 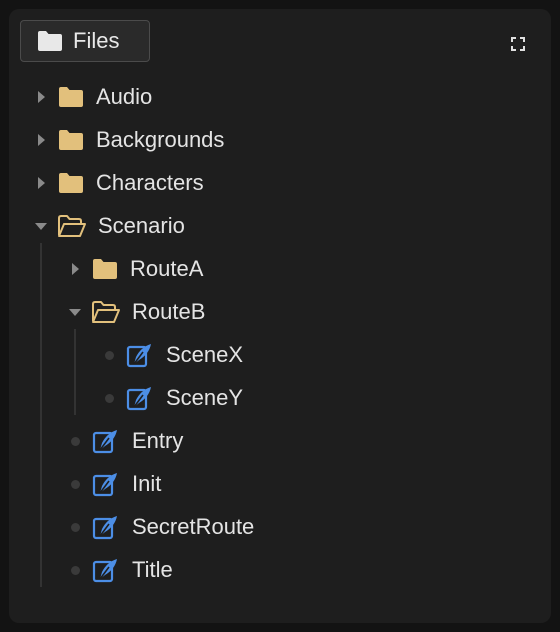 What do you see at coordinates (193, 526) in the screenshot?
I see `tree-item-label: SecretRoute` at bounding box center [193, 526].